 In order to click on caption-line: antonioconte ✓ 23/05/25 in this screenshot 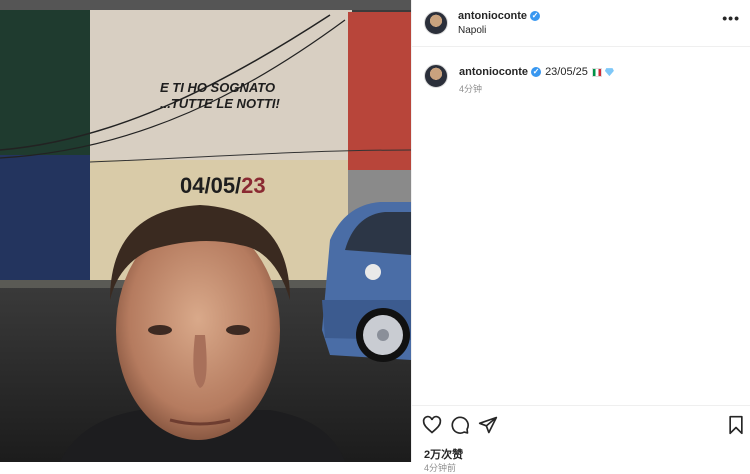, I will do `click(536, 72)`.